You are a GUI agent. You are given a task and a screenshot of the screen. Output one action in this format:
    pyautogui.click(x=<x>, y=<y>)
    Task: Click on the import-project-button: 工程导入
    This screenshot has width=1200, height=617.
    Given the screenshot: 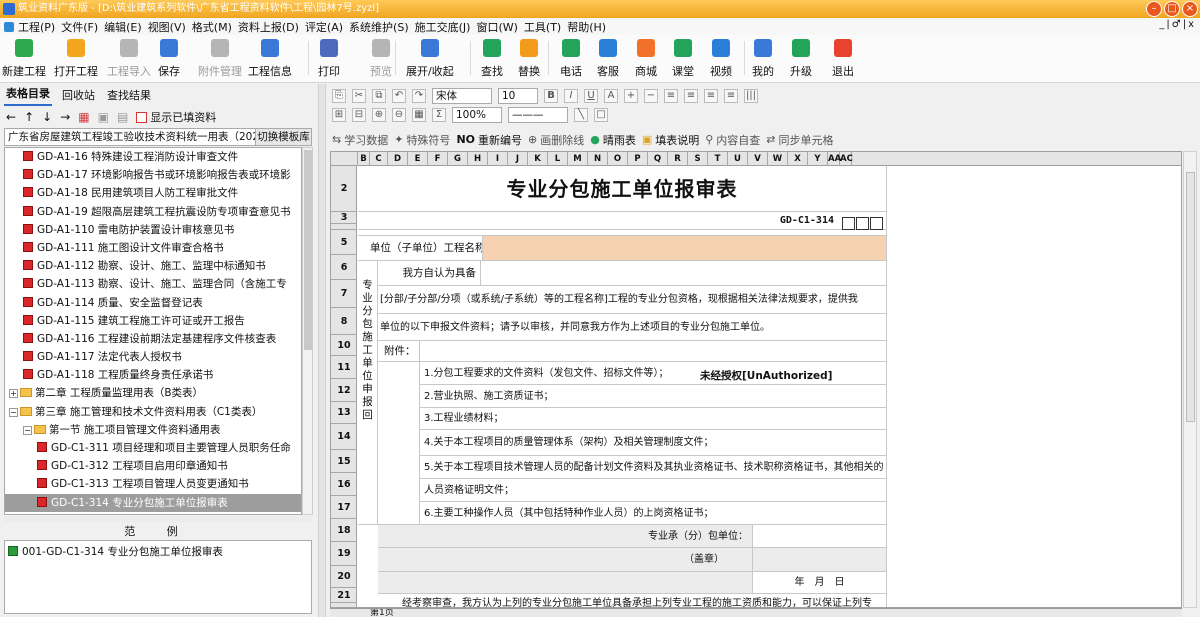 What is the action you would take?
    pyautogui.click(x=129, y=59)
    